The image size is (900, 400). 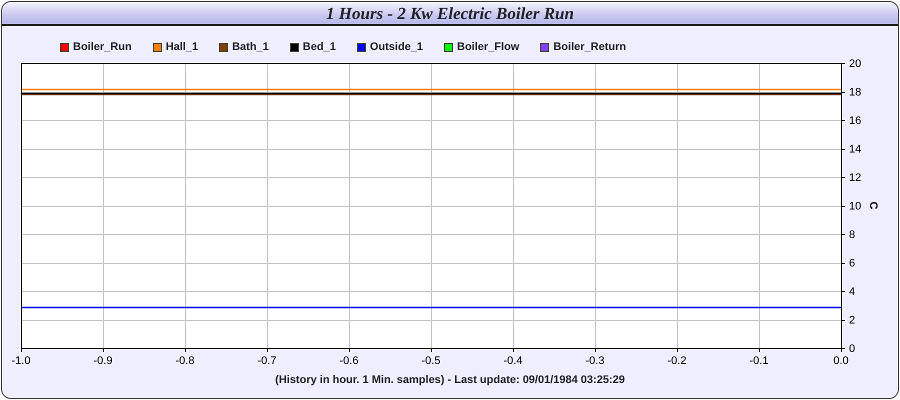 What do you see at coordinates (102, 47) in the screenshot?
I see `legend-label: Boiler_Run` at bounding box center [102, 47].